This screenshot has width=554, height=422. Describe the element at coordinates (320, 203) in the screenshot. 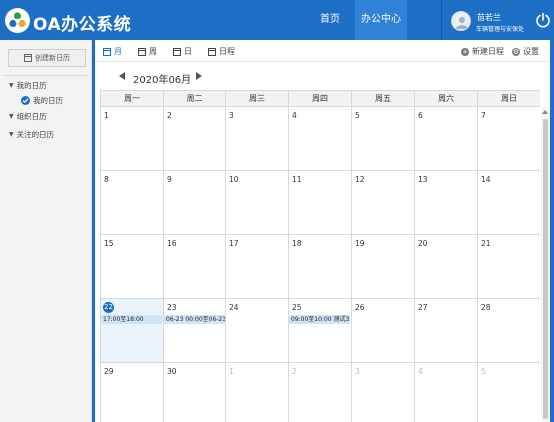

I see `day-cell: 11` at that location.